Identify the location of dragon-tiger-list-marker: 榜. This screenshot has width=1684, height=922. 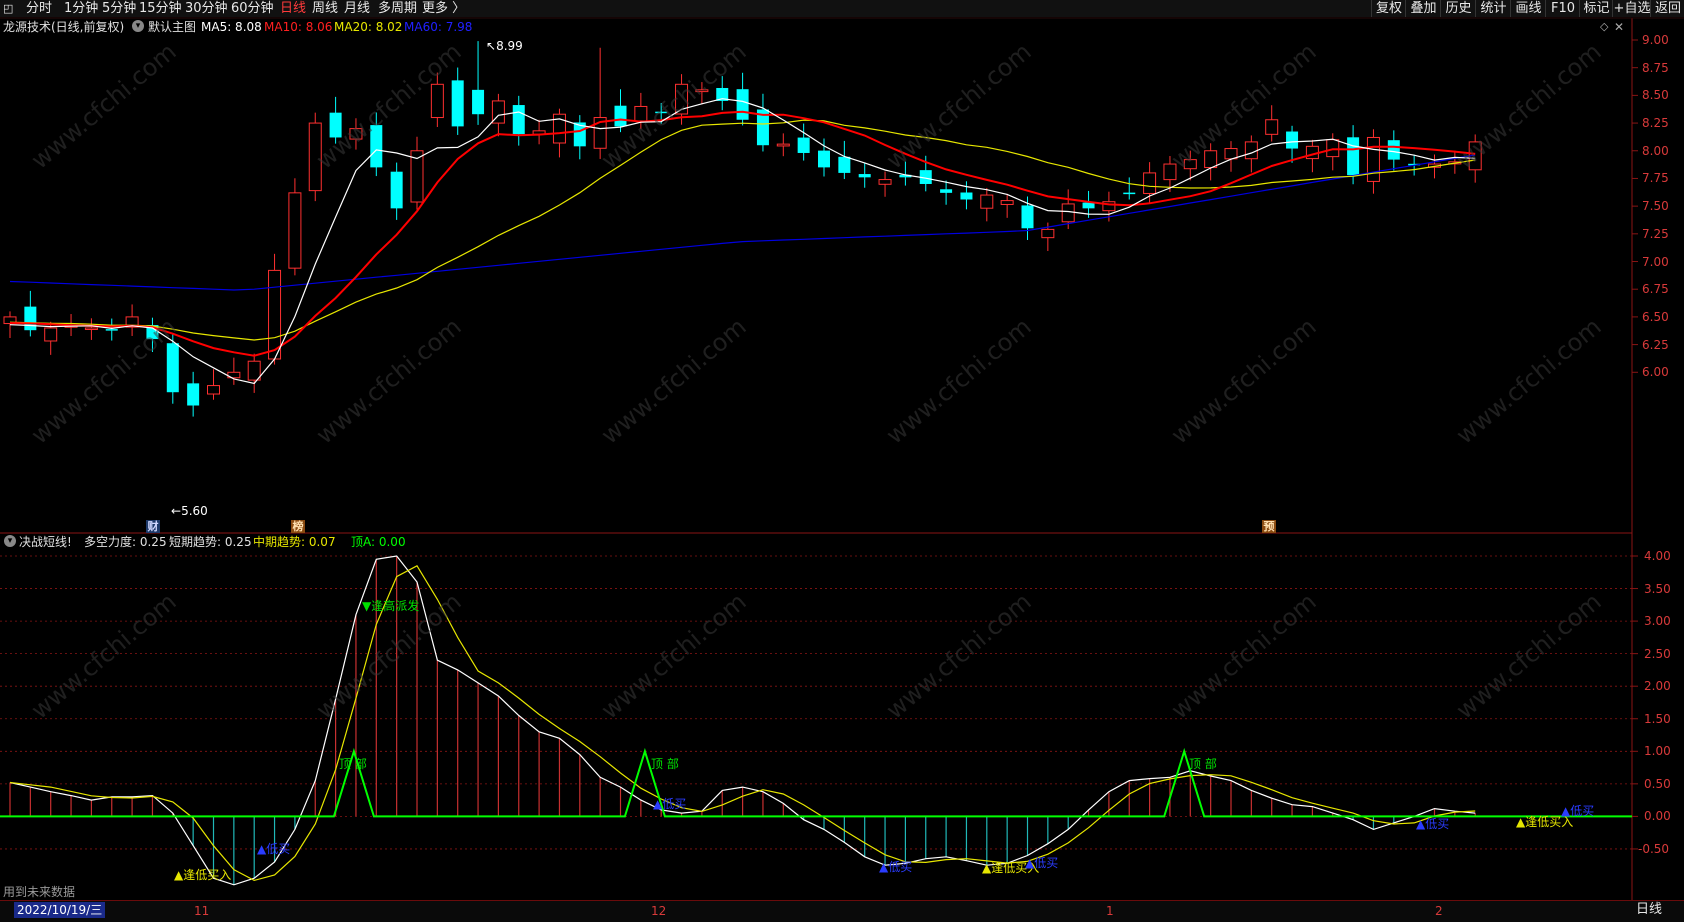
(298, 526).